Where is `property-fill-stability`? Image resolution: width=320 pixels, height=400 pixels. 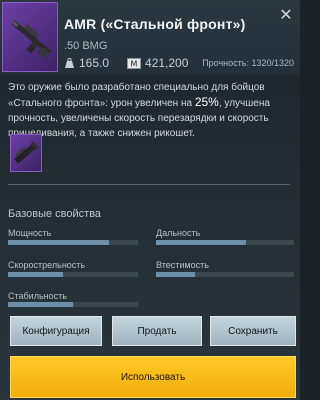
property-fill-stability is located at coordinates (40, 304).